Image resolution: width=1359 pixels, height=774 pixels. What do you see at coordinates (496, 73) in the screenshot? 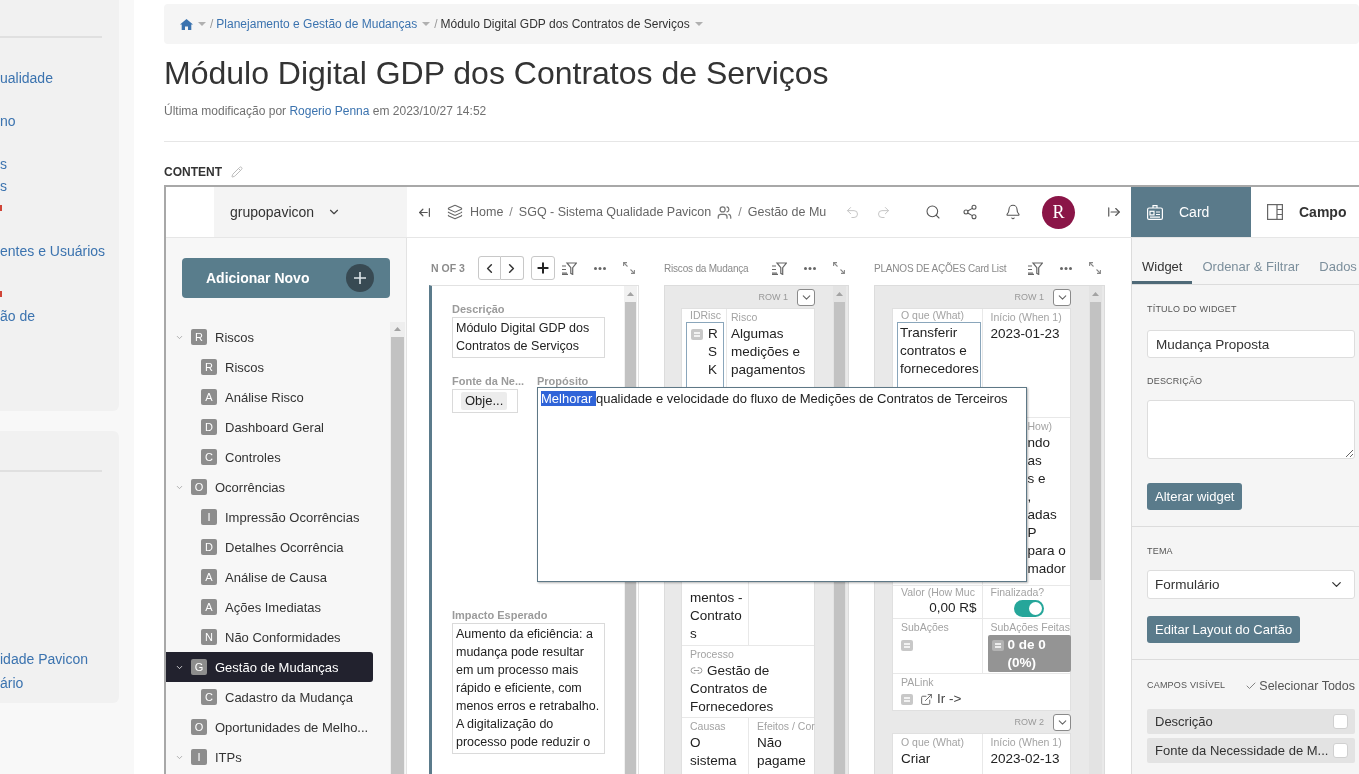
I see `page-title: Módulo Digital GDP dos Contratos de Serviços` at bounding box center [496, 73].